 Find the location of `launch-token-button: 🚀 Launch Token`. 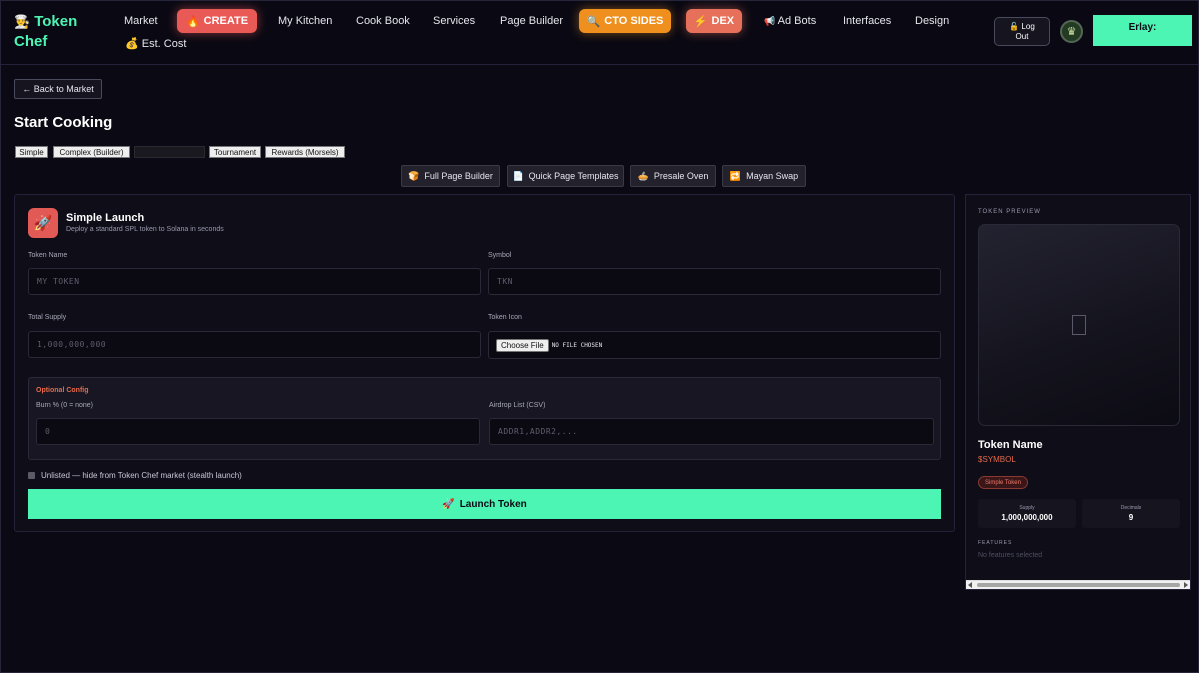

launch-token-button: 🚀 Launch Token is located at coordinates (484, 504).